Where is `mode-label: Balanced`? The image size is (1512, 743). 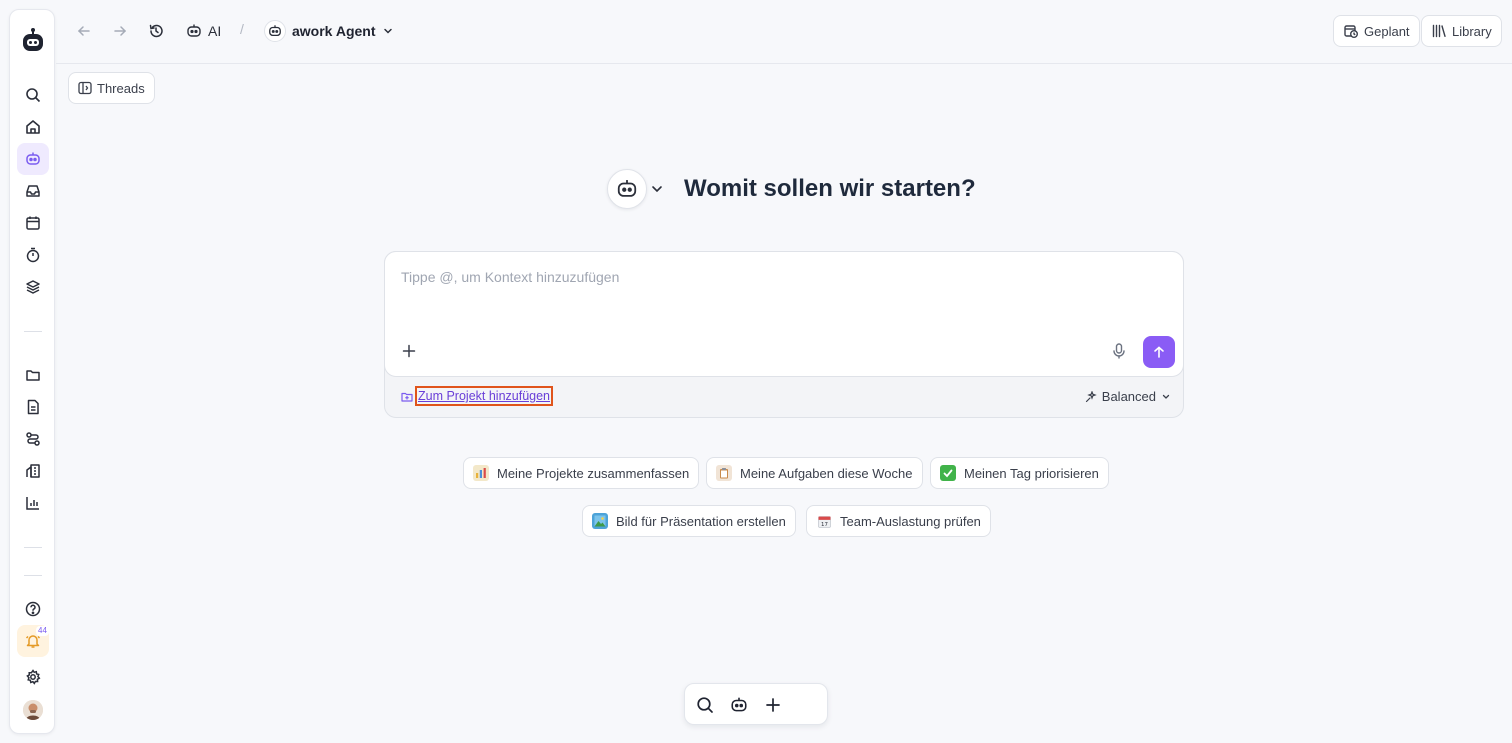
mode-label: Balanced is located at coordinates (1128, 396).